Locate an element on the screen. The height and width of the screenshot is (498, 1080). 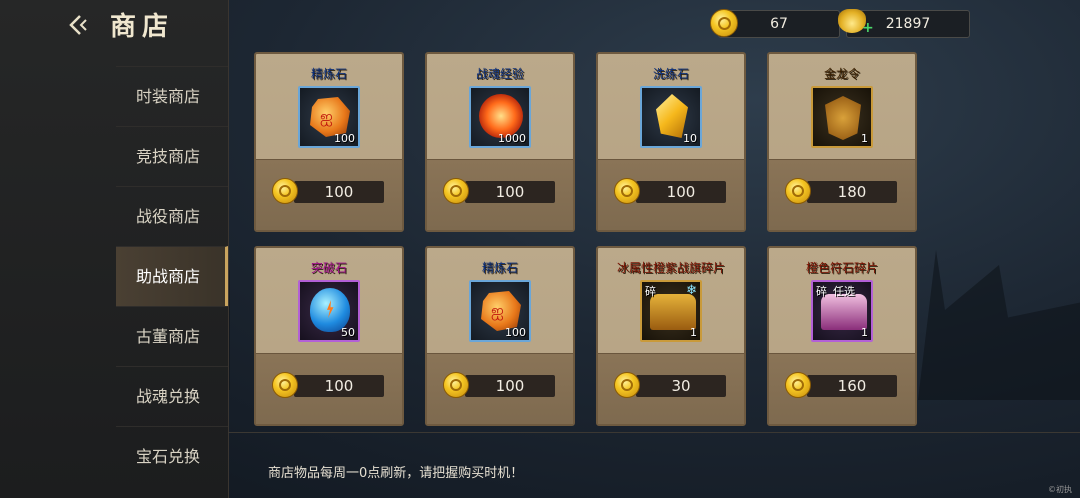
price-box: 160 is located at coordinates (852, 386).